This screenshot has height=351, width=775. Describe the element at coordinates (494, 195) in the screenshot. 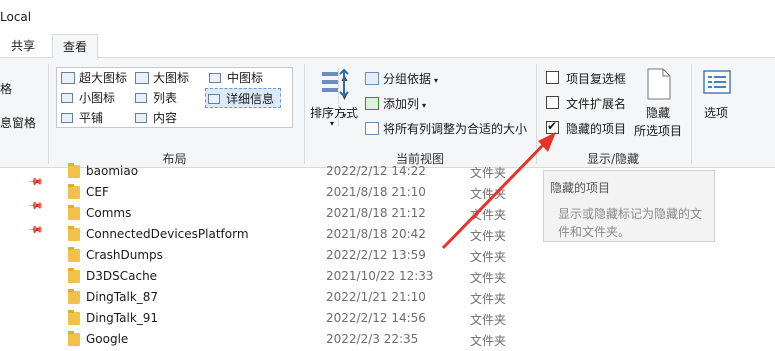

I see `annotation-arrow-shaft` at that location.